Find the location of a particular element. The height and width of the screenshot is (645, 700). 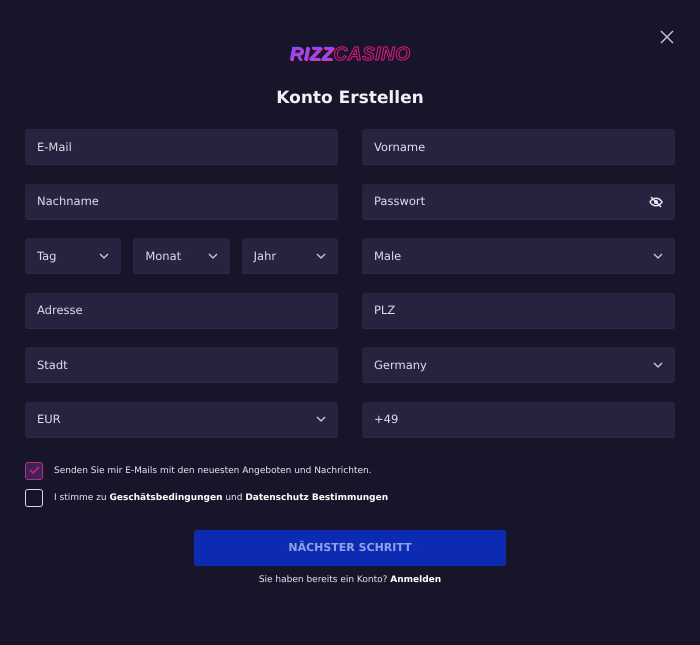

form-title: Konto Erstellen is located at coordinates (350, 98).